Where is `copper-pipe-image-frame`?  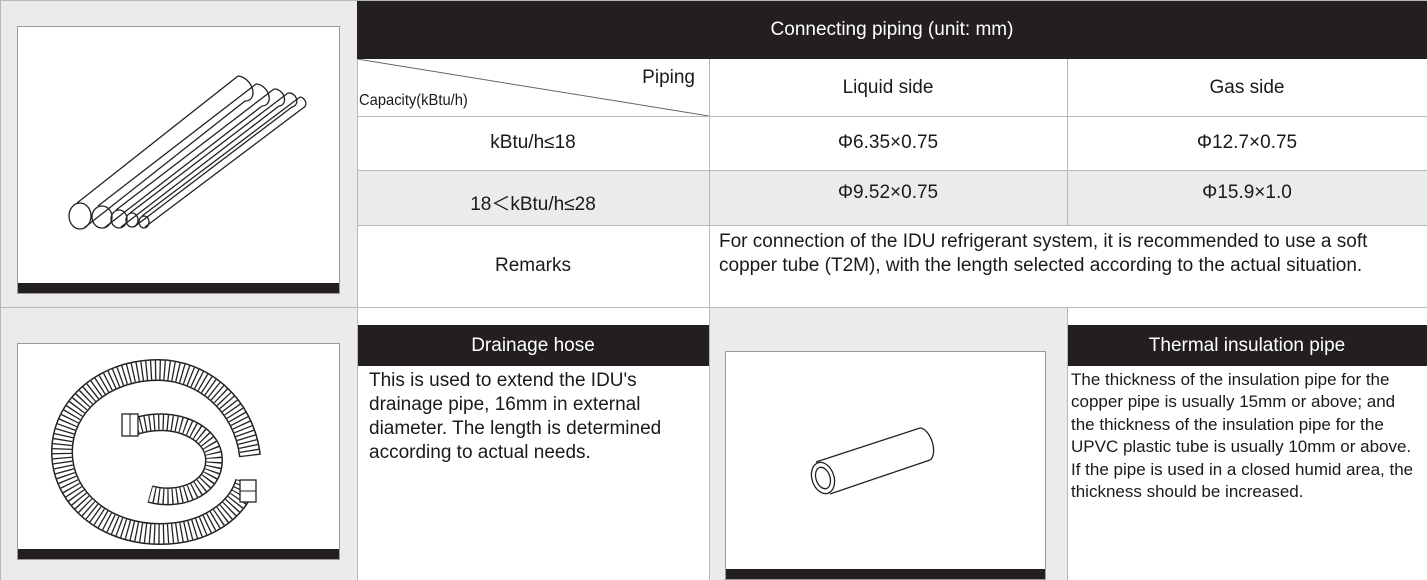
copper-pipe-image-frame is located at coordinates (178, 160).